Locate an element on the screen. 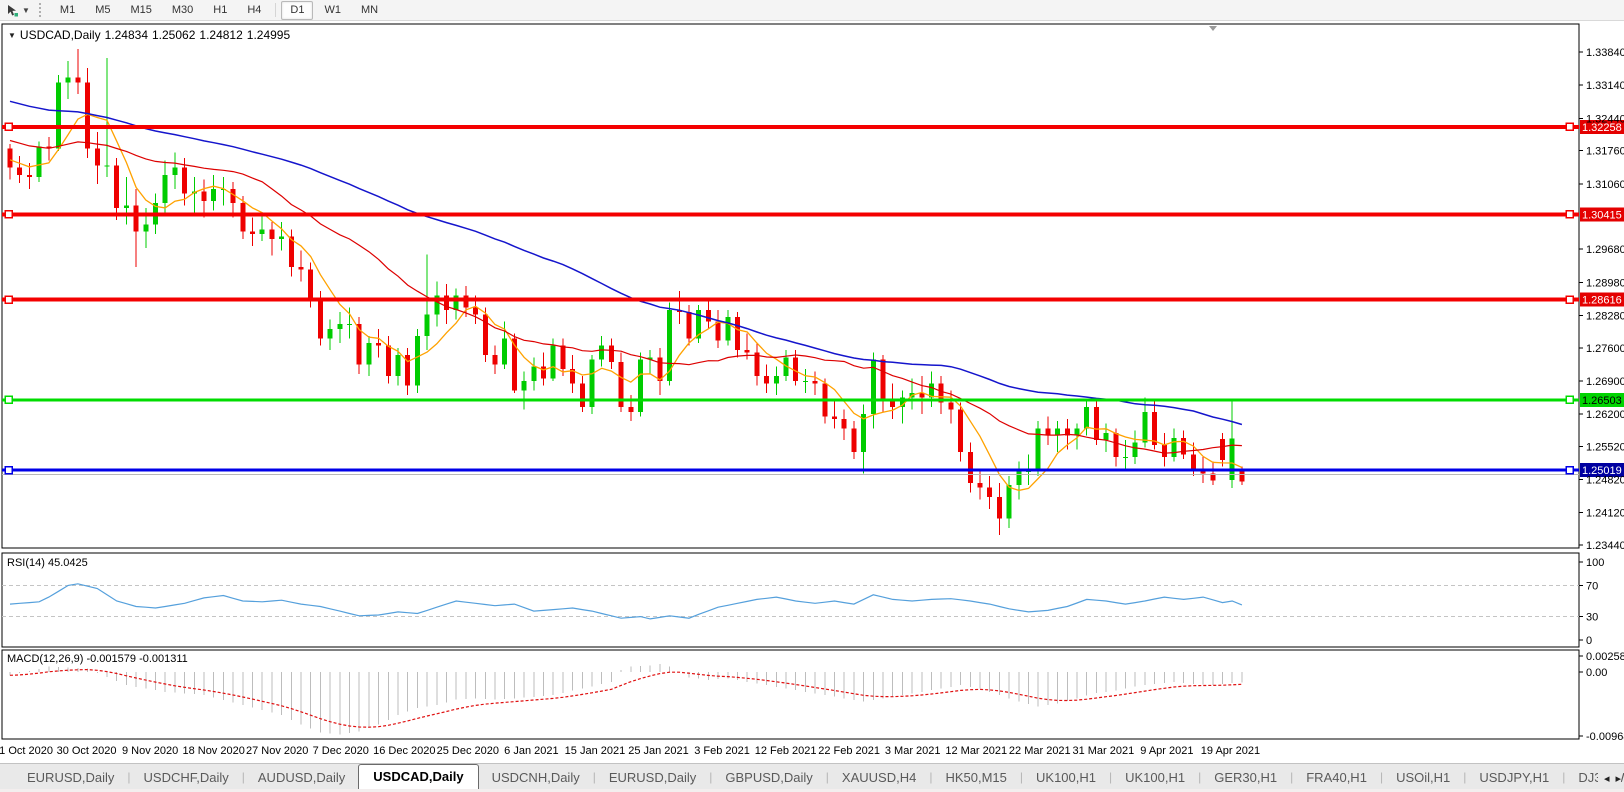 This screenshot has width=1624, height=792. svg-text: 12 Mar 2021 is located at coordinates (976, 751).